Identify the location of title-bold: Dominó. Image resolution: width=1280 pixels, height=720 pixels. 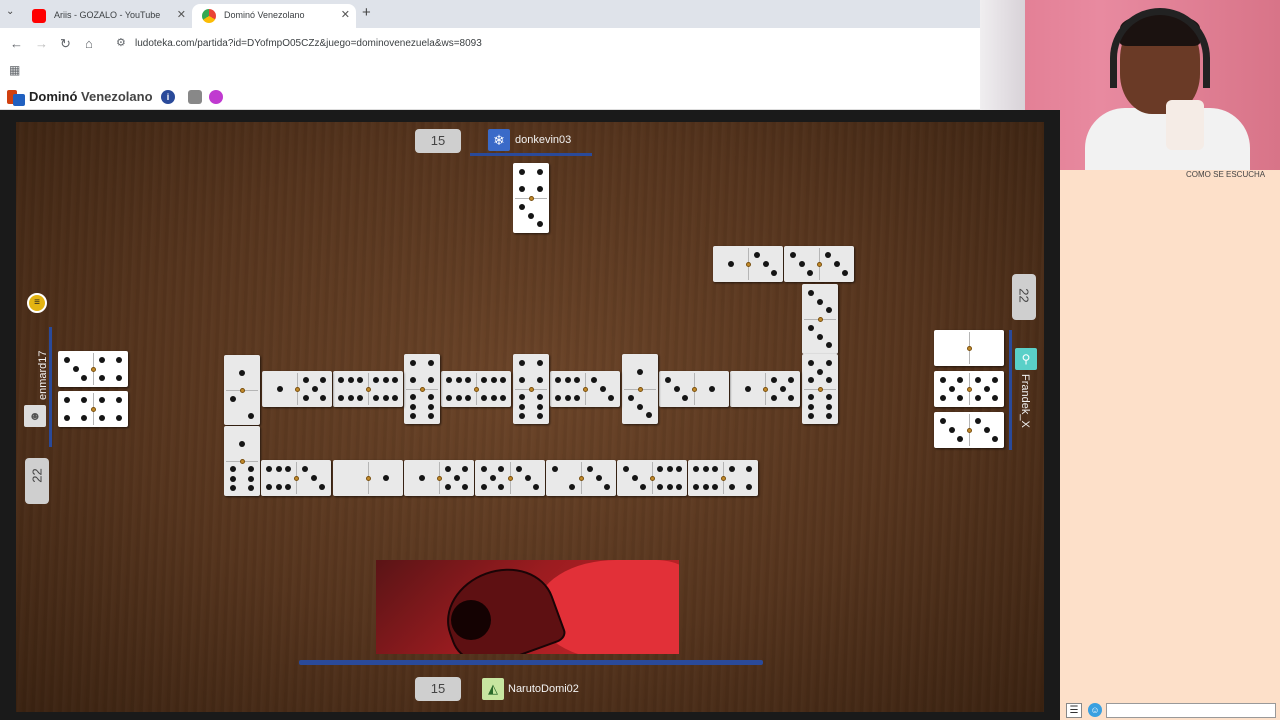
(53, 96).